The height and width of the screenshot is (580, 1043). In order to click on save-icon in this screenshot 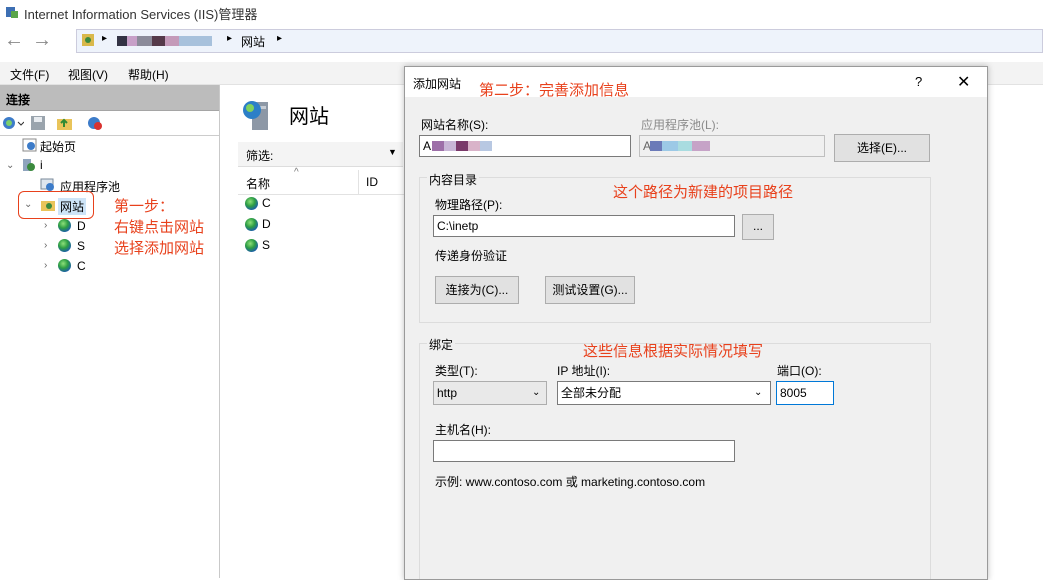, I will do `click(38, 123)`.